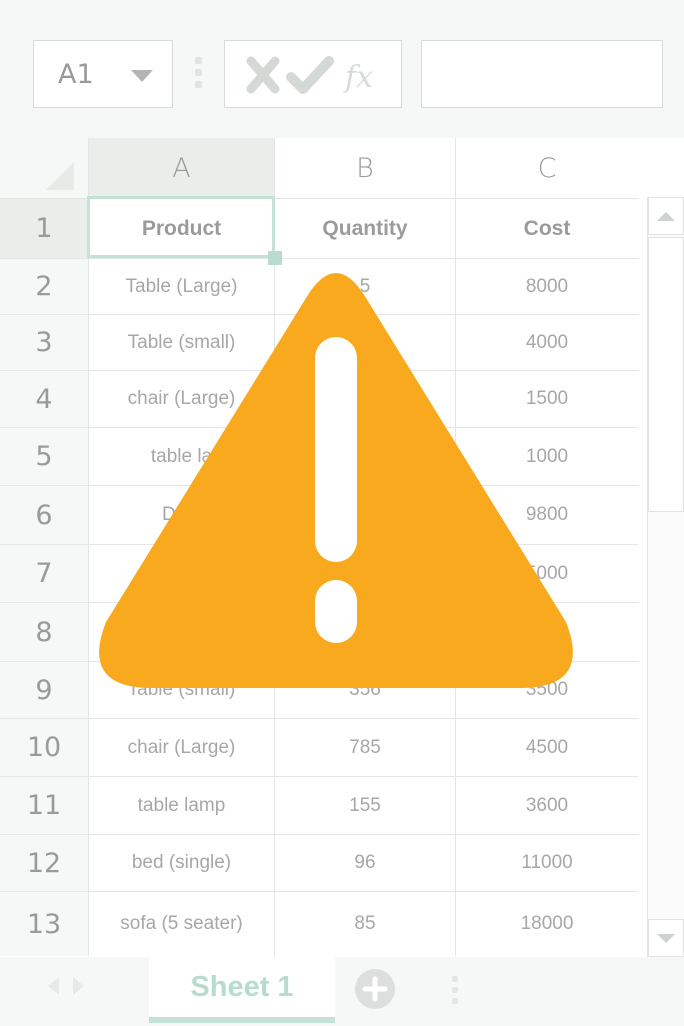  What do you see at coordinates (242, 1020) in the screenshot?
I see `active-tab-indicator` at bounding box center [242, 1020].